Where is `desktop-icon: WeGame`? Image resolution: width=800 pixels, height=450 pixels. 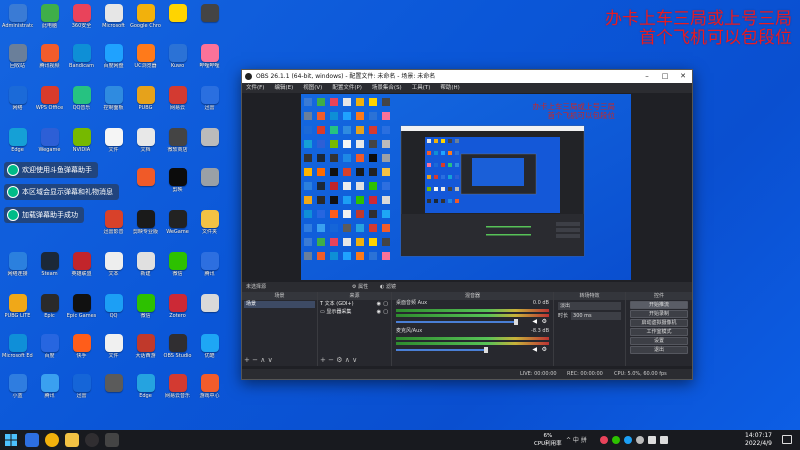 desktop-icon: WeGame is located at coordinates (177, 226).